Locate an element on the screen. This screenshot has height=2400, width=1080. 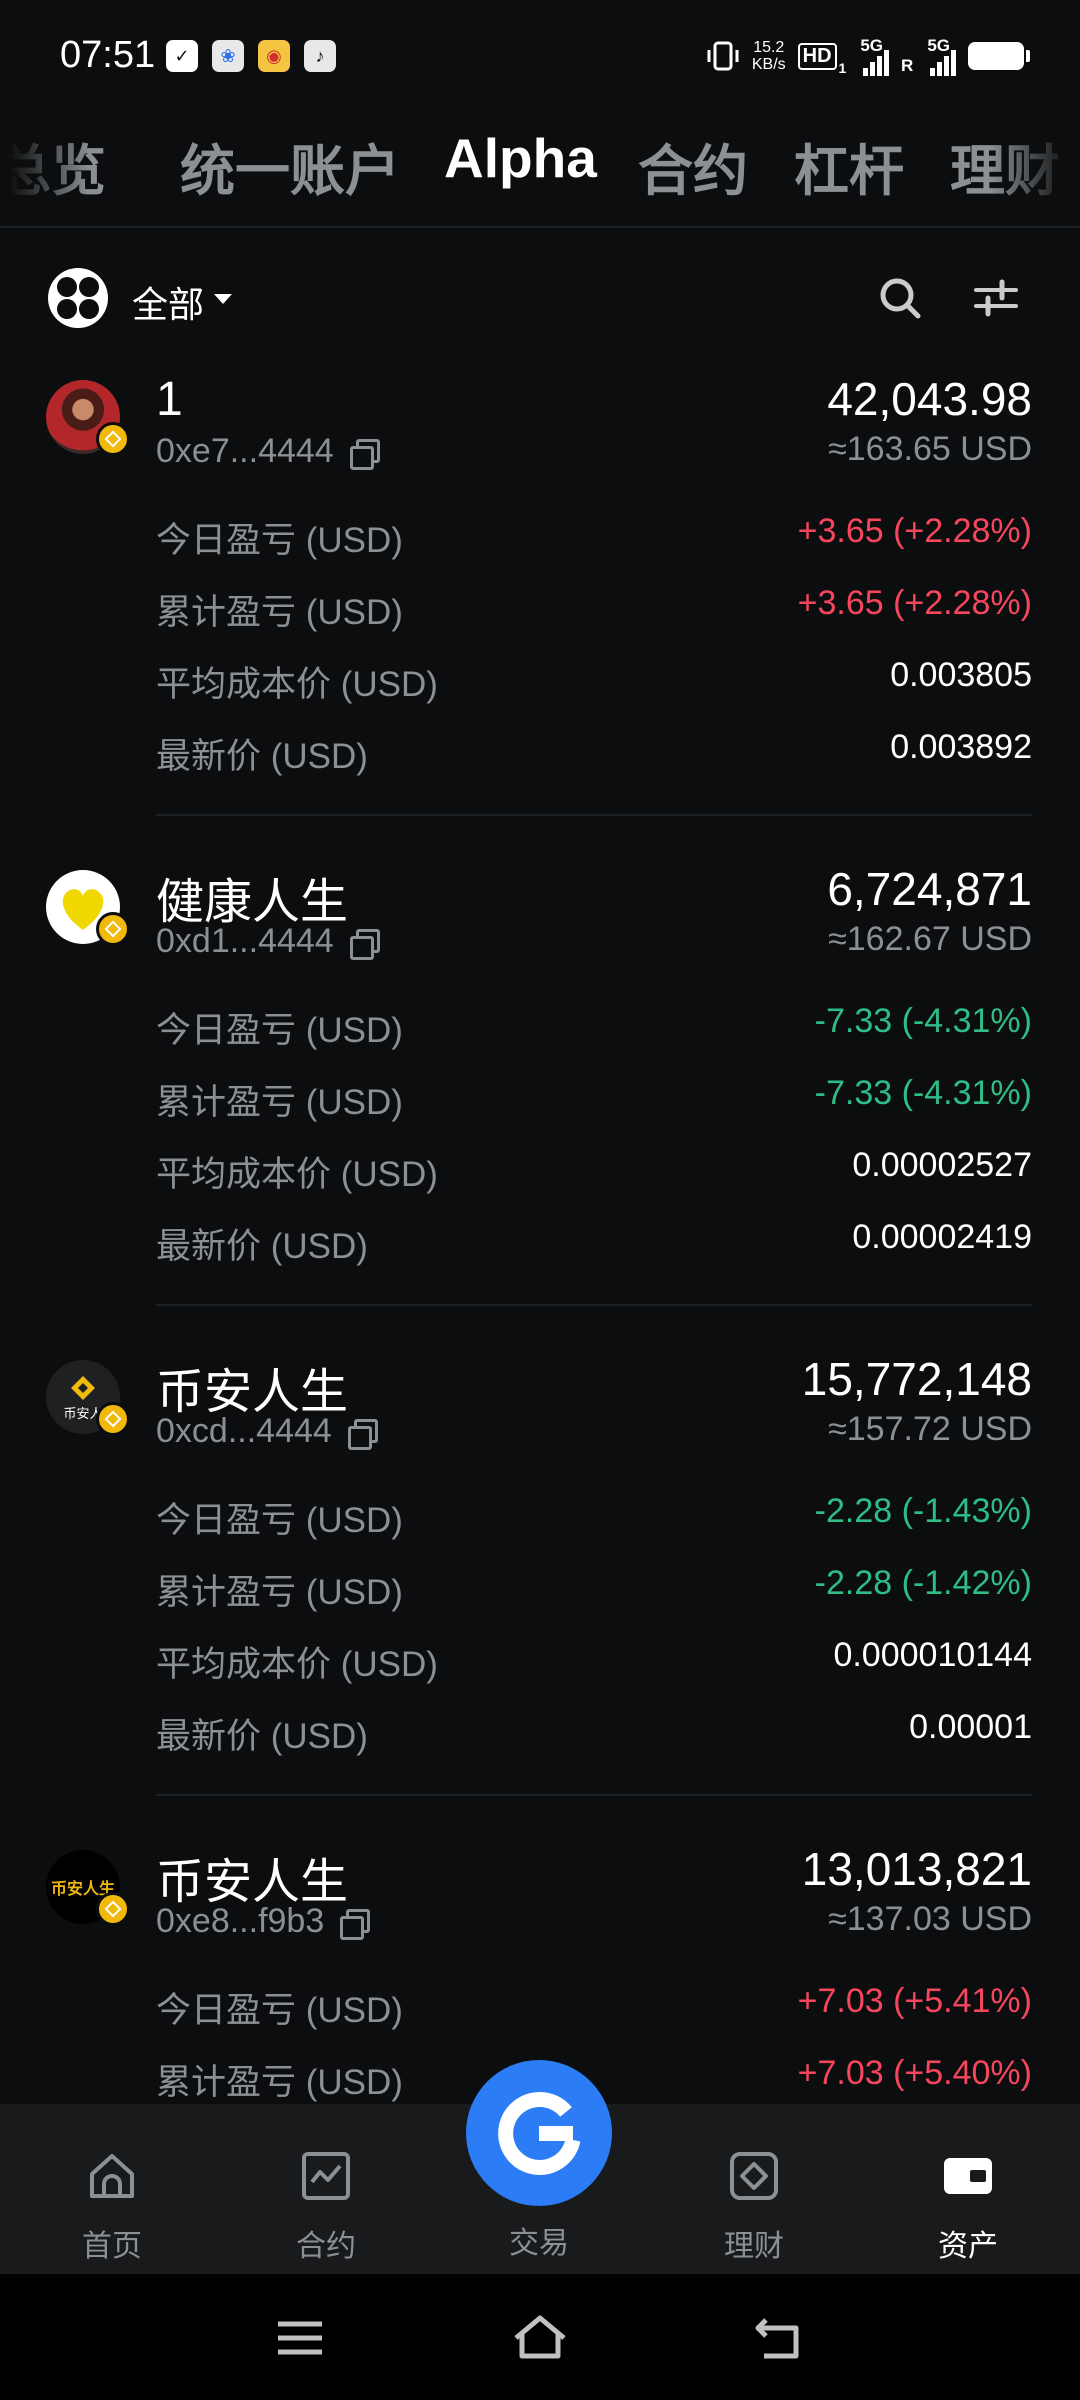
hd-sub: 1 is located at coordinates (842, 68).